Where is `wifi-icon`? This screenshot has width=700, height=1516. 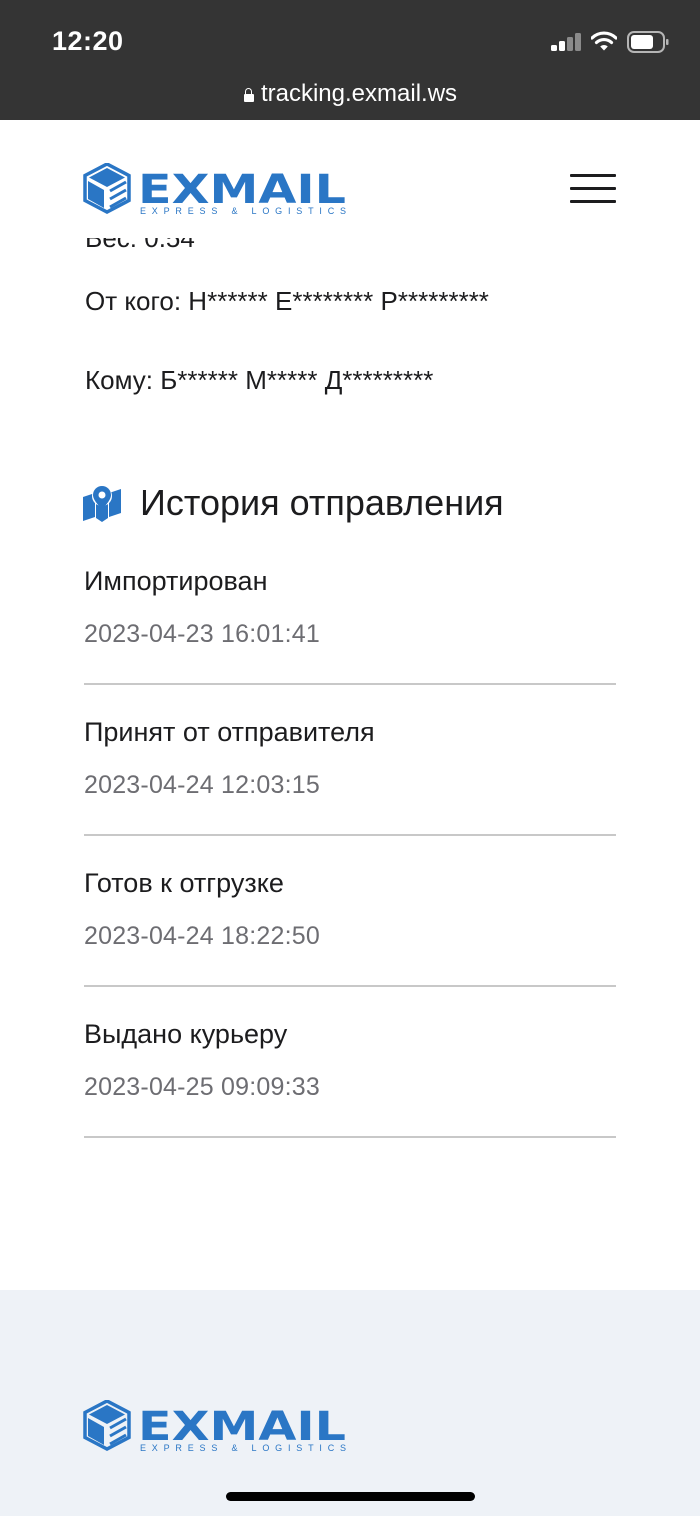 wifi-icon is located at coordinates (604, 41).